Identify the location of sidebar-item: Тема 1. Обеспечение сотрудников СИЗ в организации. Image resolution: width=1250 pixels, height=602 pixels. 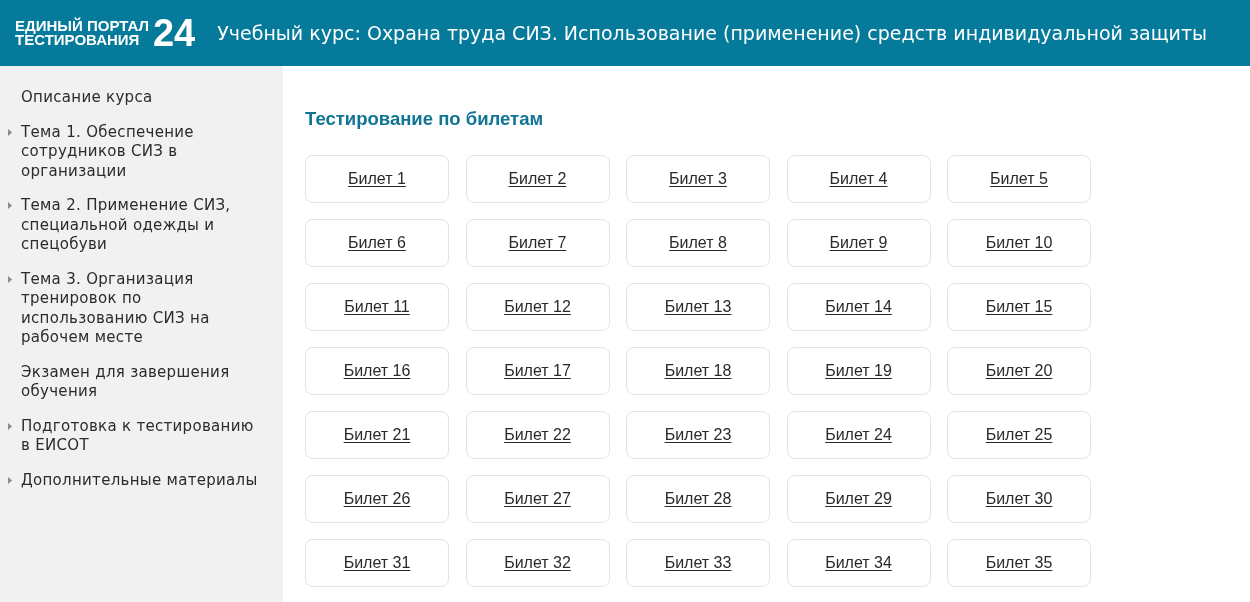
(131, 151).